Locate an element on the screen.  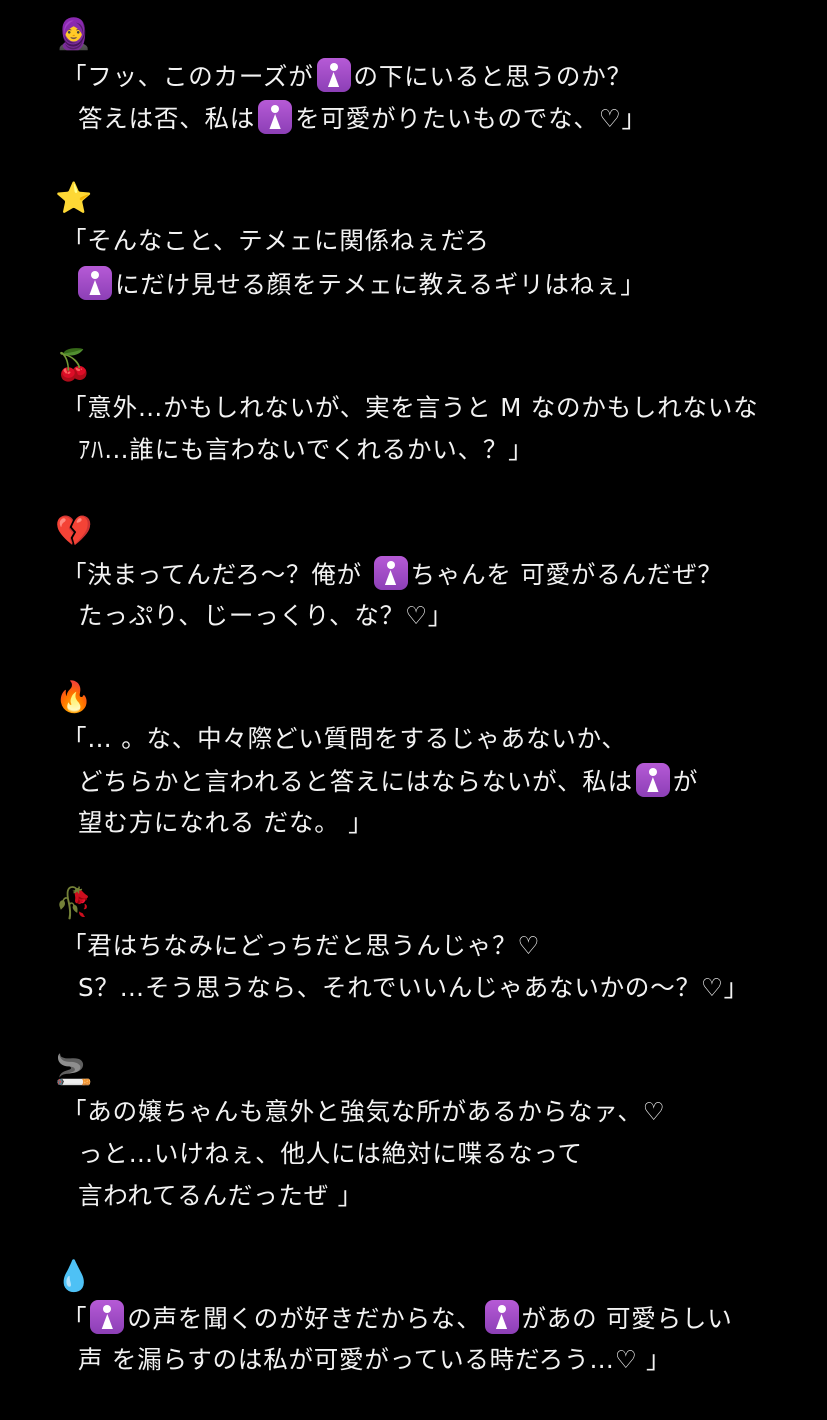
text-segment: 「意外…かもしれないが、実を言うと M なのかもしれないな is located at coordinates (410, 407).